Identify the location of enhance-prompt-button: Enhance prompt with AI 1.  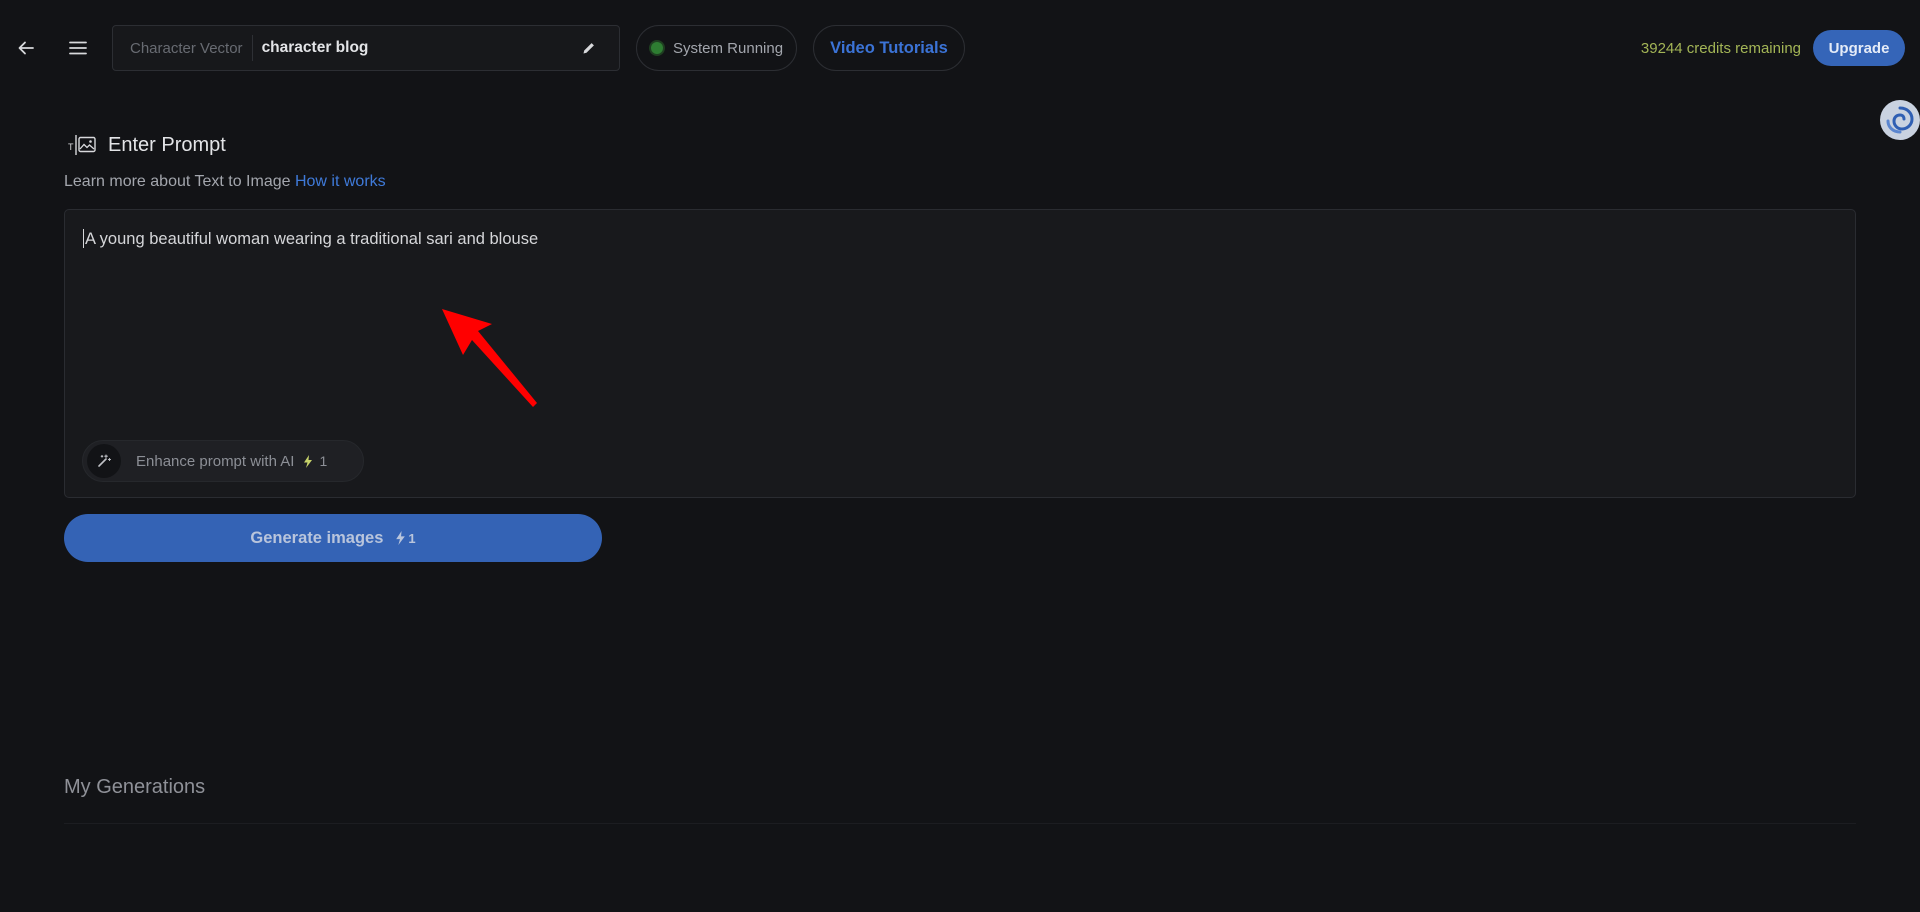
(223, 461).